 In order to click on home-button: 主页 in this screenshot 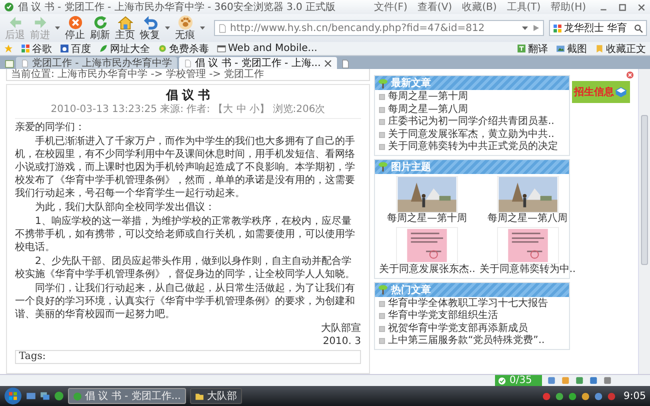, I will do `click(125, 28)`.